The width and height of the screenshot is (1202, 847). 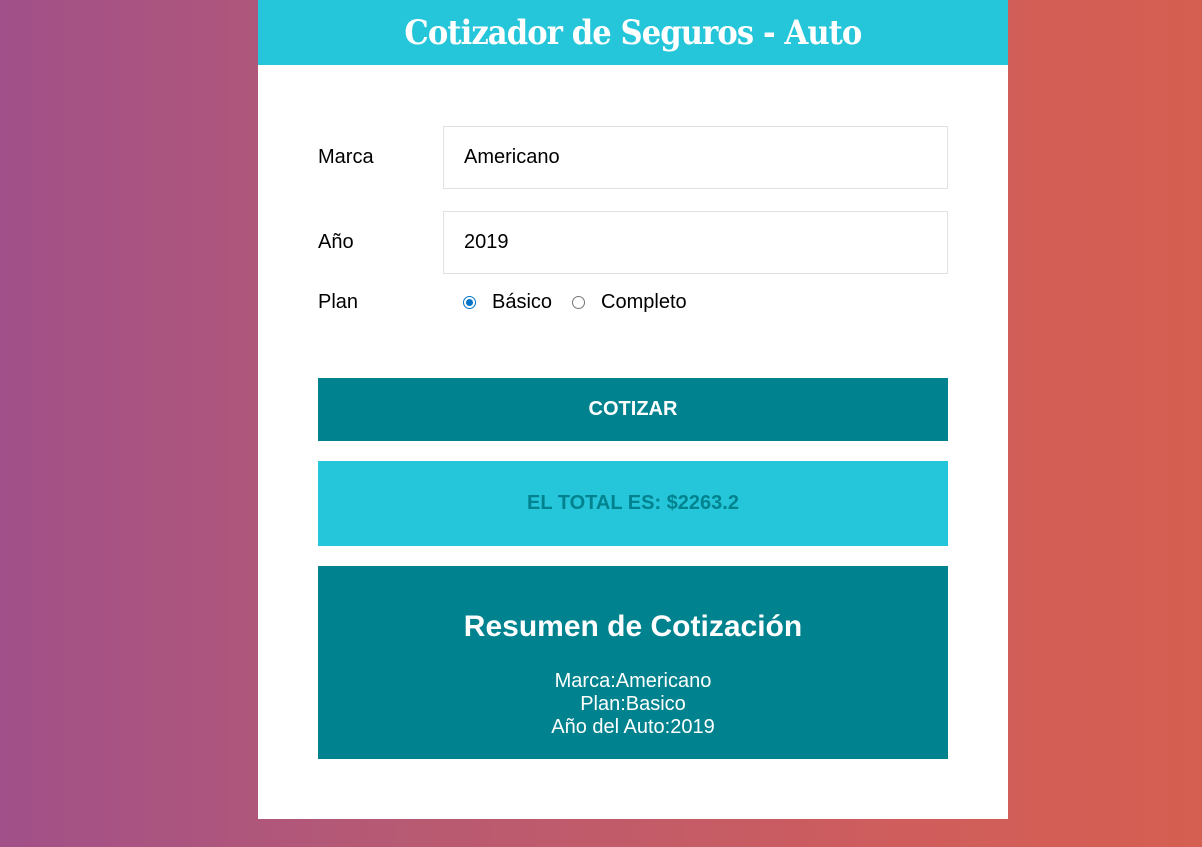 What do you see at coordinates (346, 157) in the screenshot?
I see `marca-label: Marca` at bounding box center [346, 157].